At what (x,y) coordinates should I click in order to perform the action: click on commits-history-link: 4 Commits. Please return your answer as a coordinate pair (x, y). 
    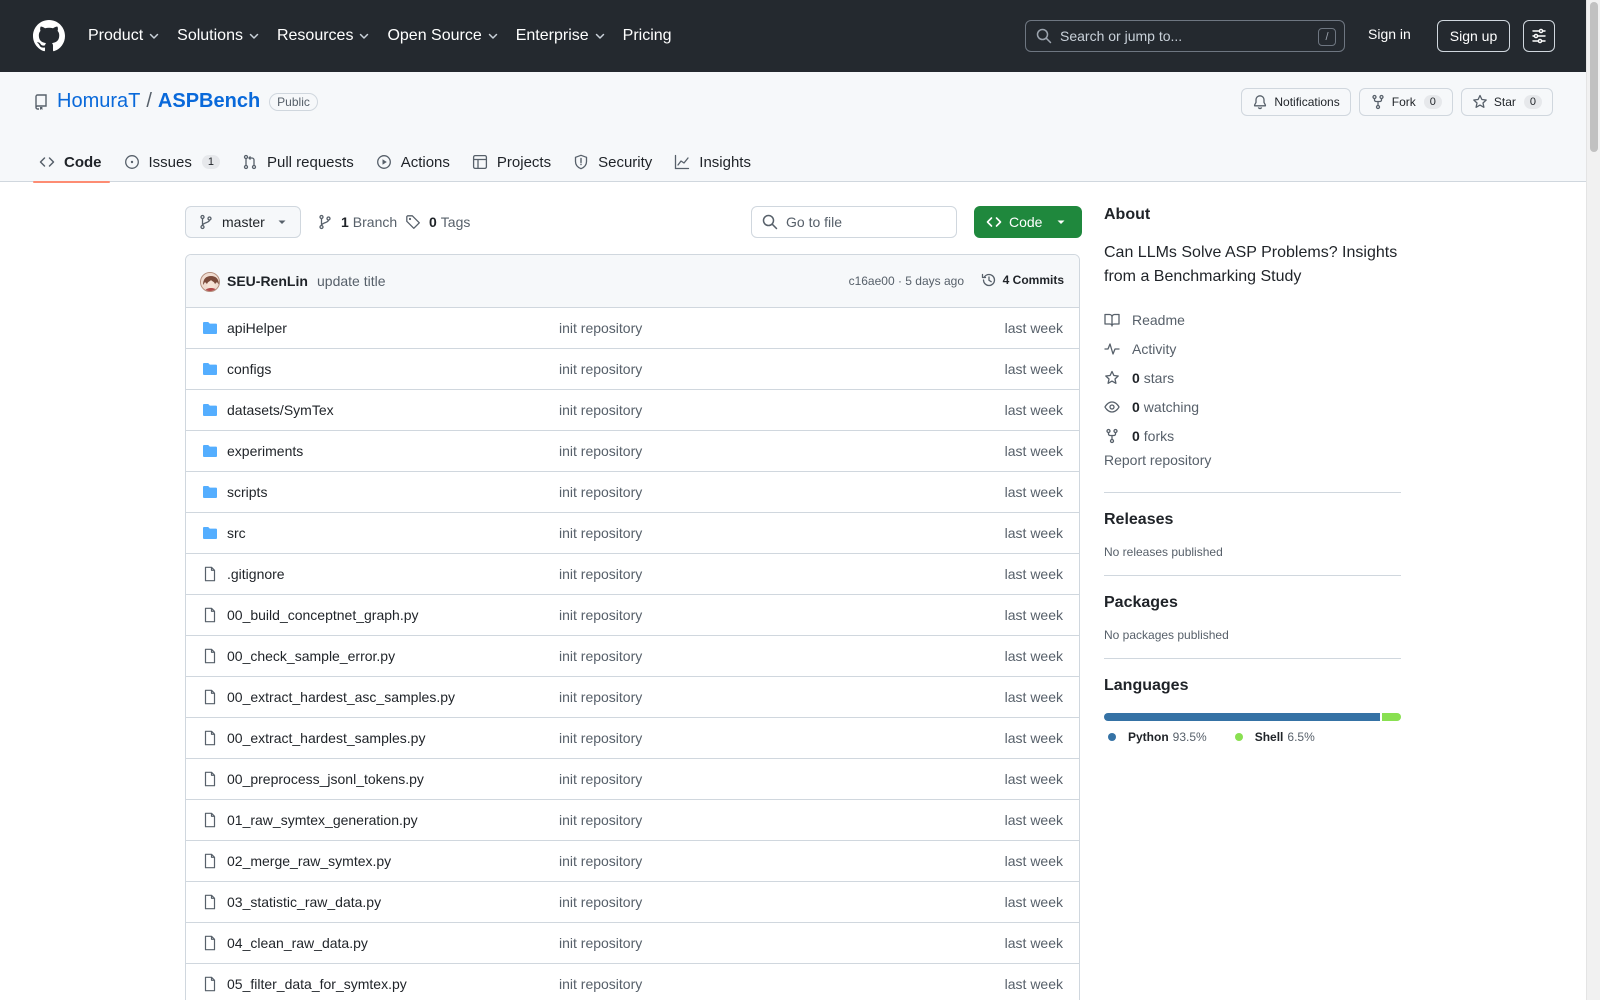
    Looking at the image, I should click on (1022, 280).